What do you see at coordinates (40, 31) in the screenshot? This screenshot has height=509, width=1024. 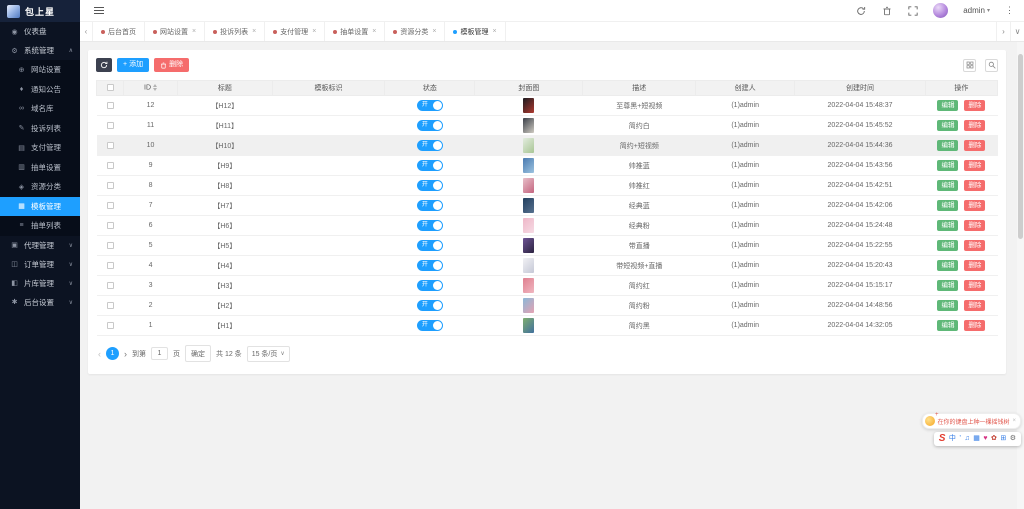 I see `sidebar-item-dashboard: ◉ 仪表盘` at bounding box center [40, 31].